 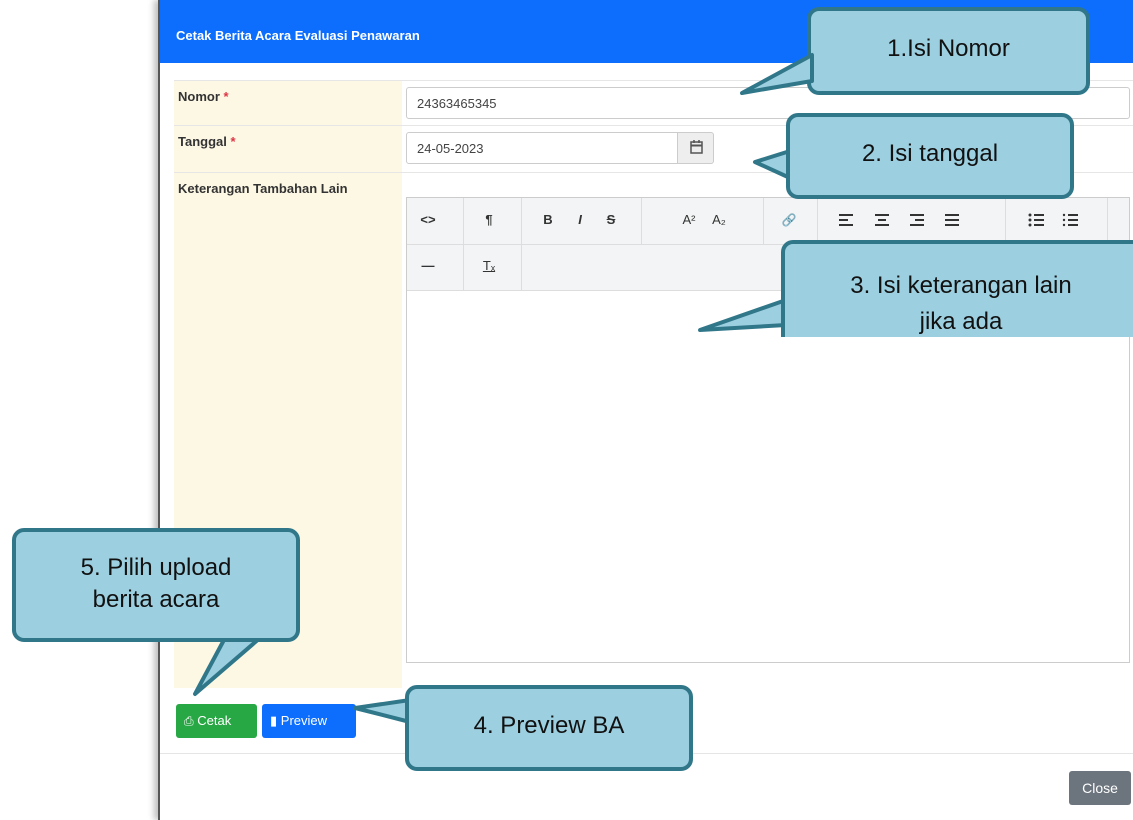 I want to click on callout-isi-keterangan: 3. Isi keterangan lain jika ada, so click(x=957, y=288).